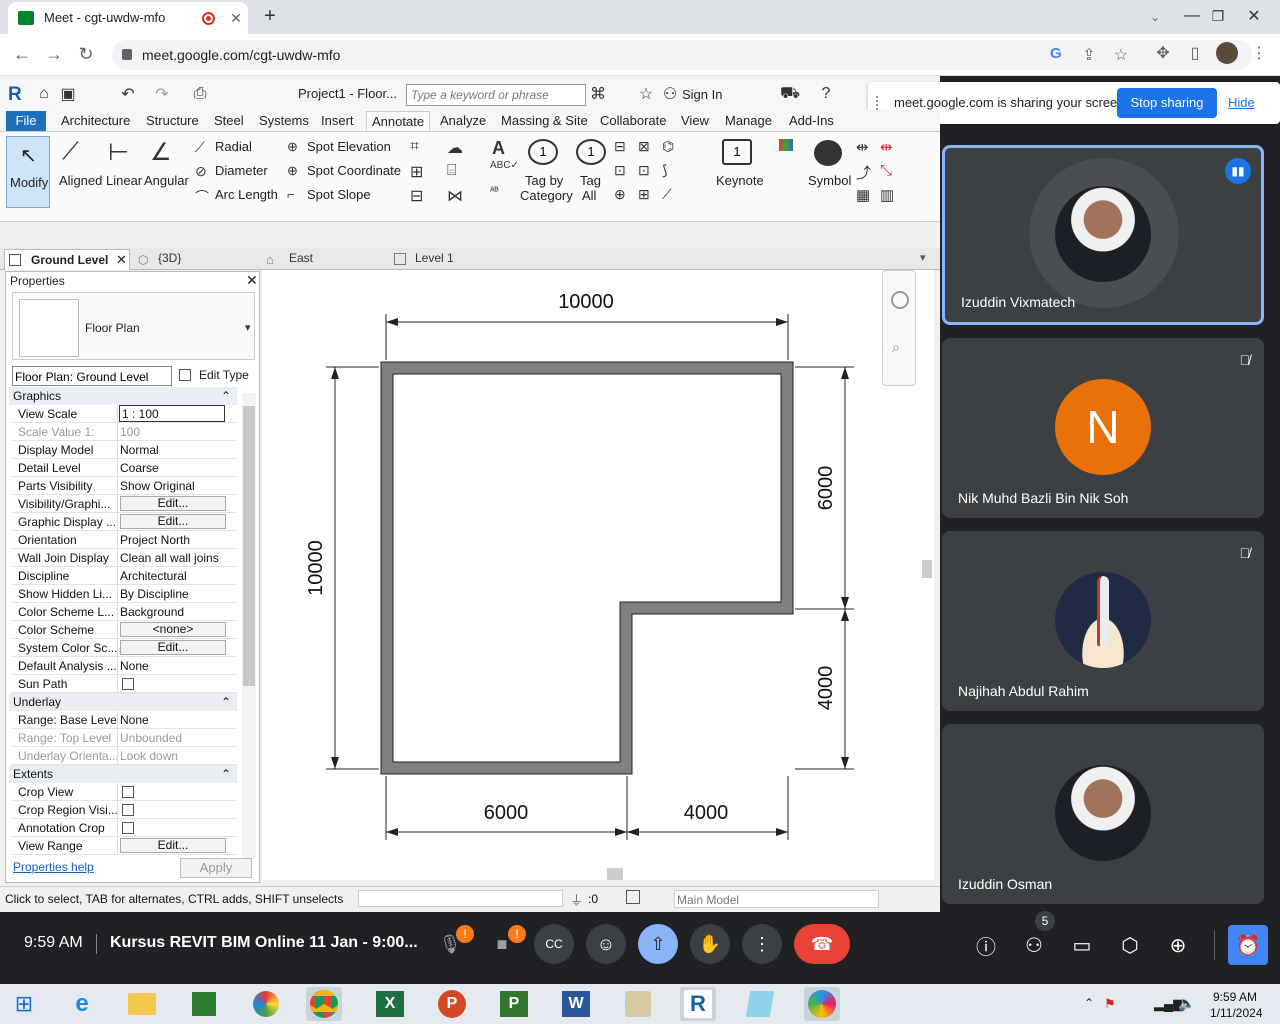  Describe the element at coordinates (174, 594) in the screenshot. I see `prop-value: By Discipline` at that location.